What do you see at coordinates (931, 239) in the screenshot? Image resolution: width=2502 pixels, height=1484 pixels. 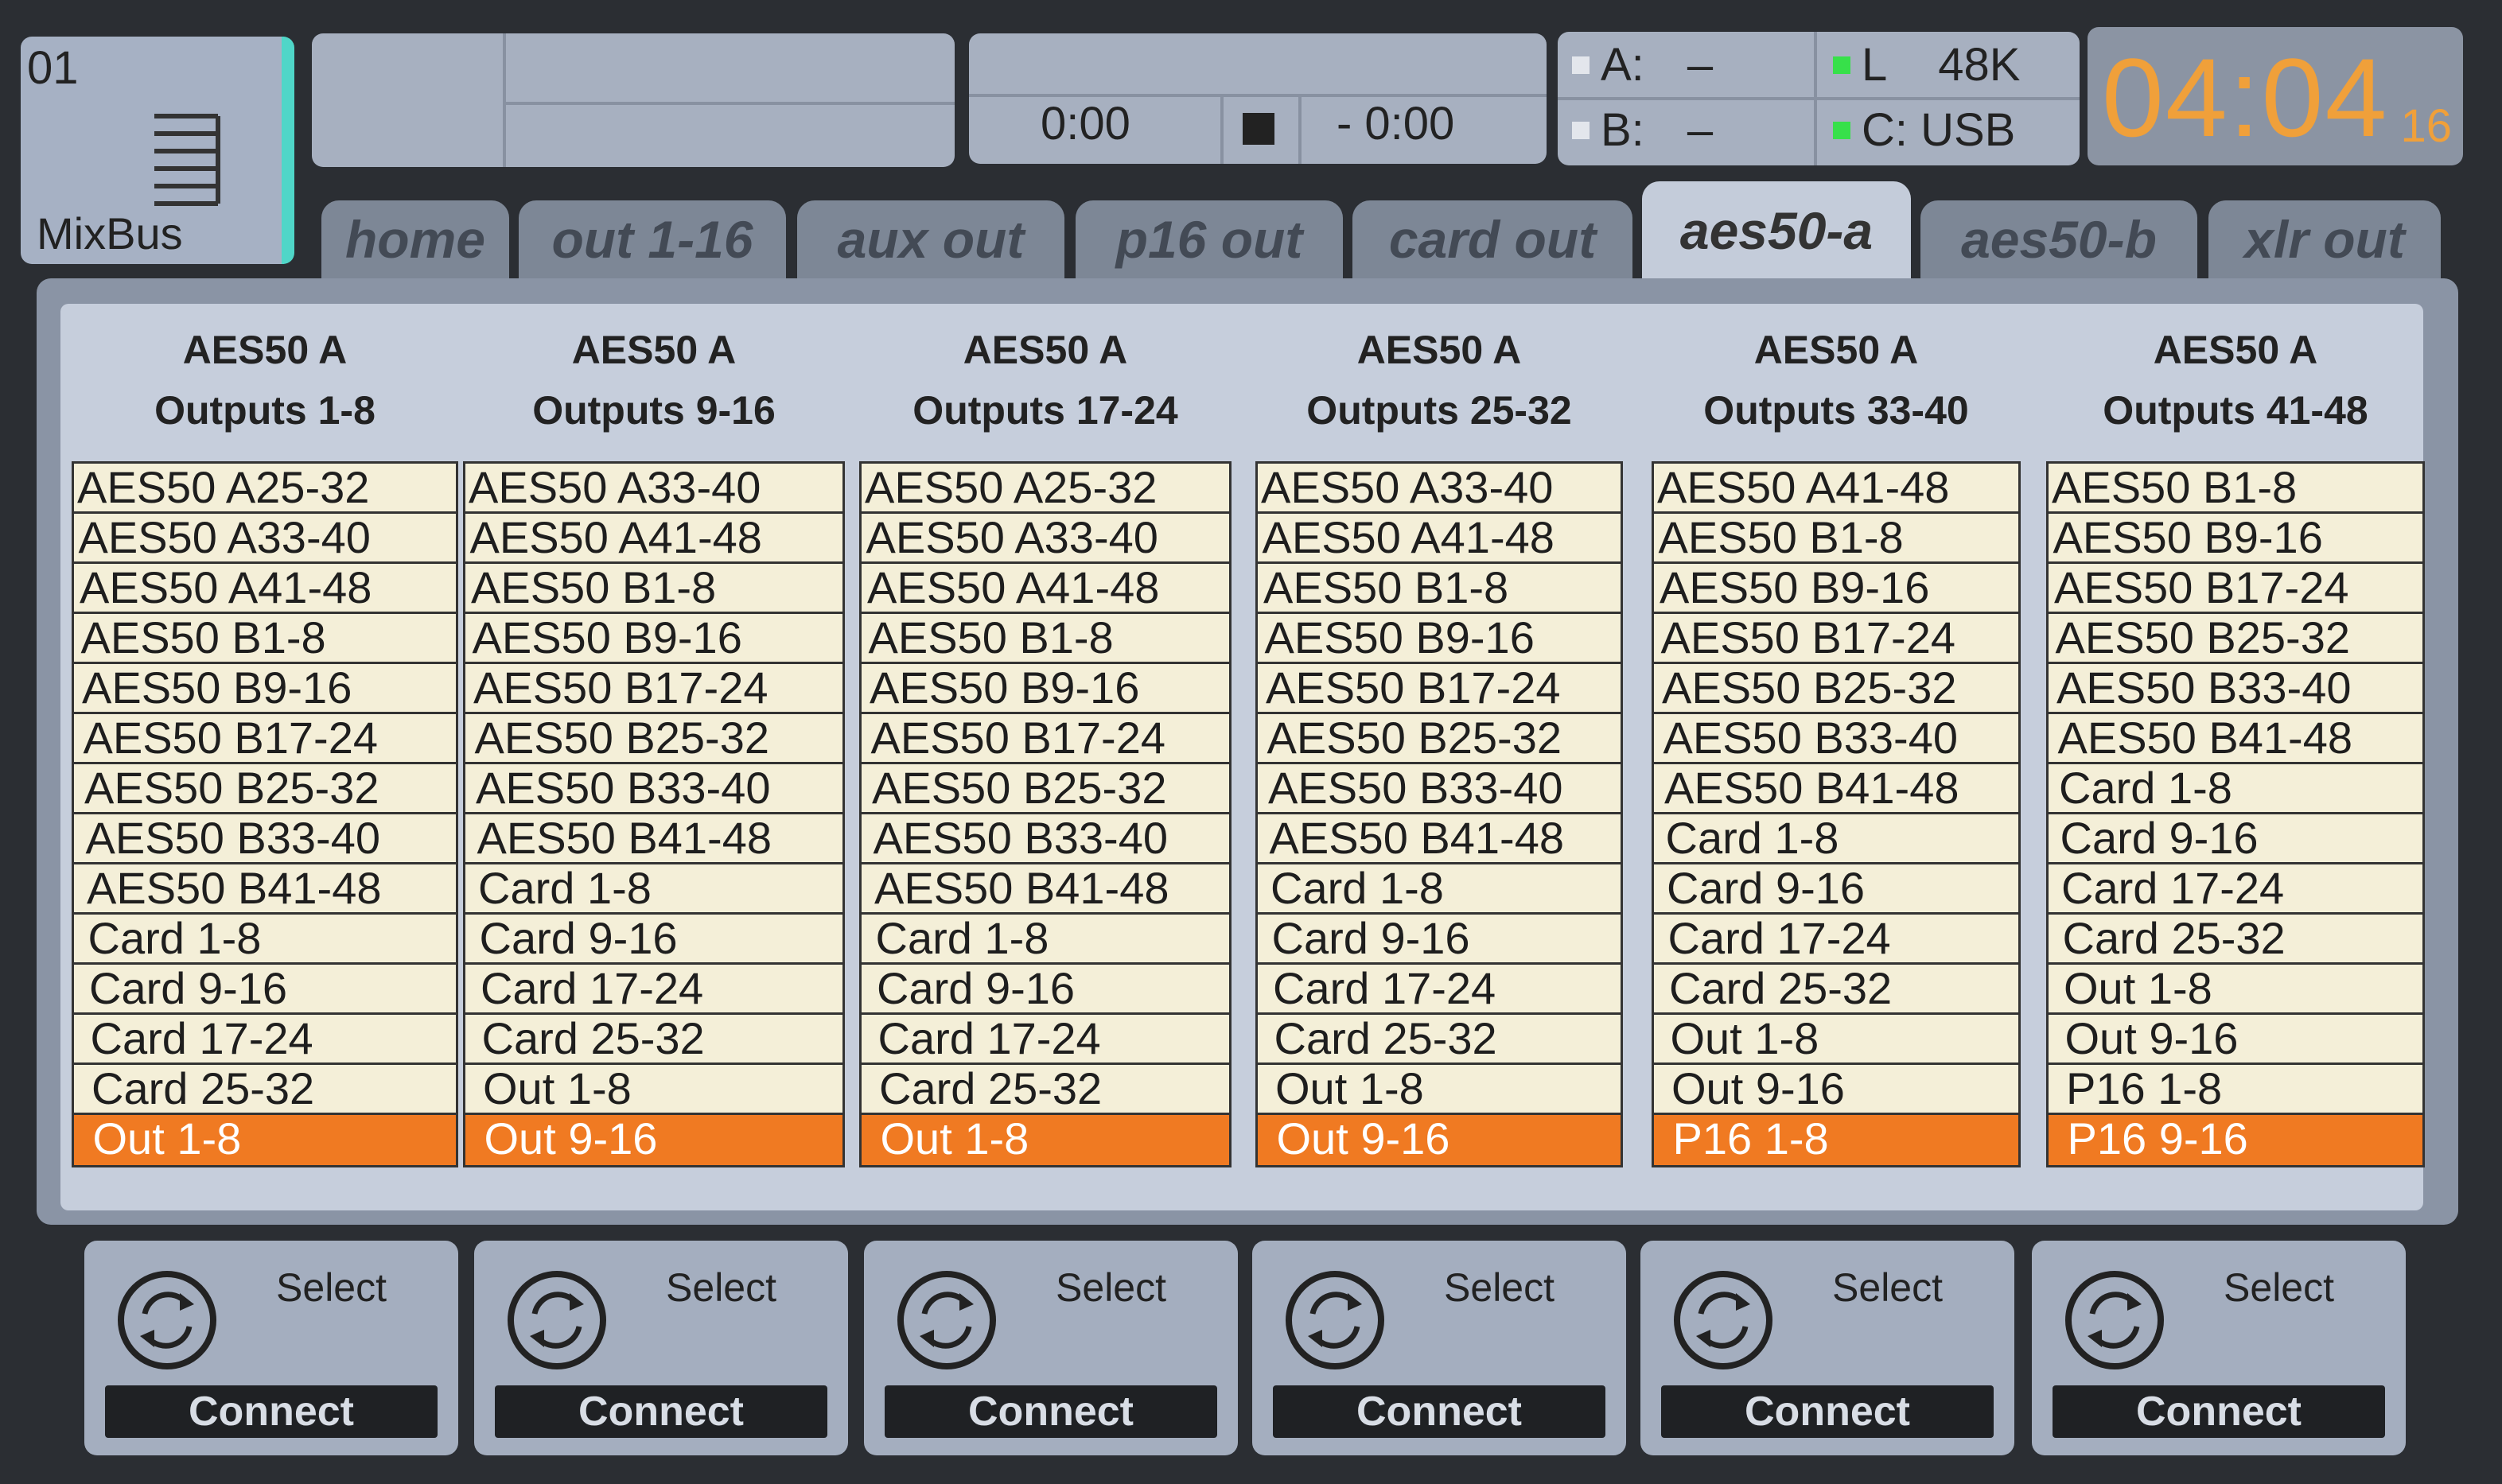 I see `tab-aux-out: aux out` at bounding box center [931, 239].